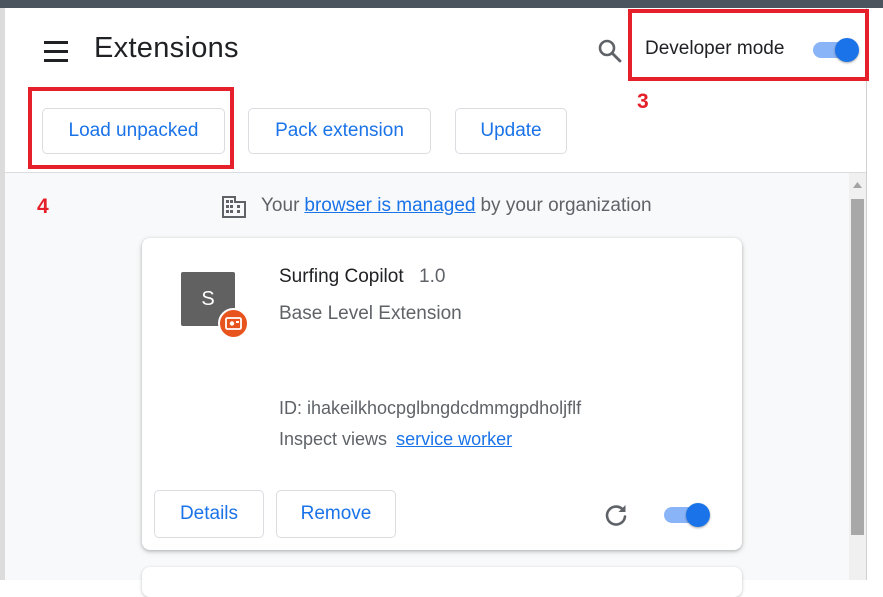 The image size is (883, 597). I want to click on building-icon, so click(234, 206).